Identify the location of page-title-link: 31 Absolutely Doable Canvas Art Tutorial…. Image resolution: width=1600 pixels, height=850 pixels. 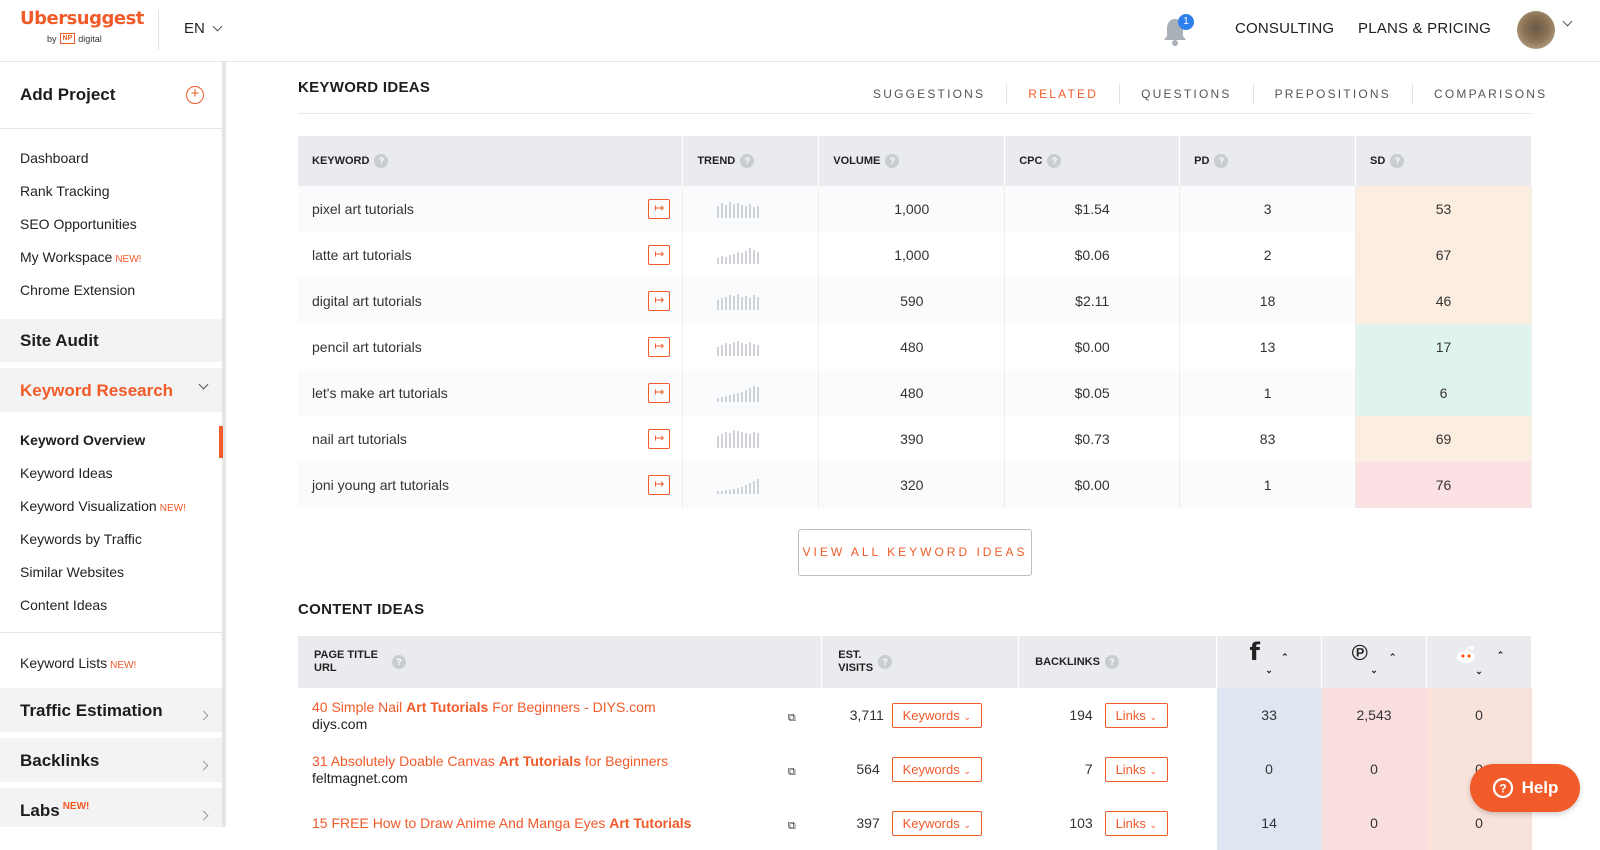
(567, 761).